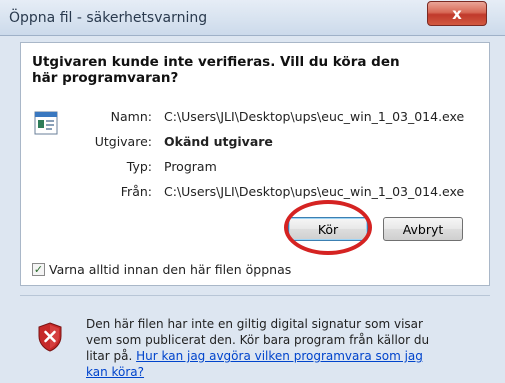 The image size is (505, 383). I want to click on always-warn-checkbox: ✓, so click(38, 269).